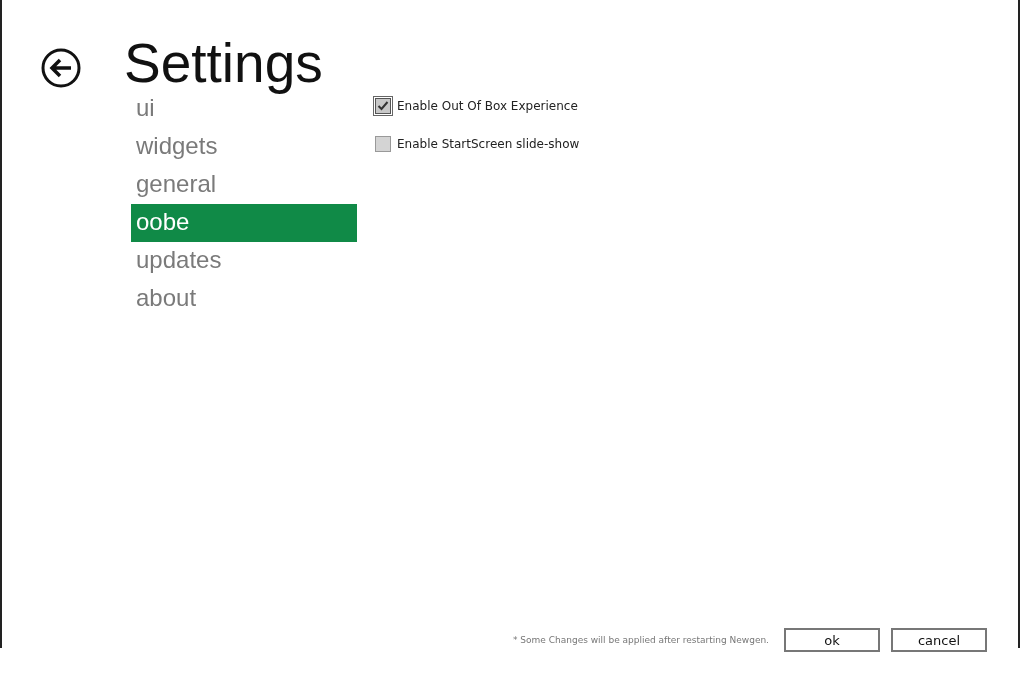 The height and width of the screenshot is (679, 1020). I want to click on nav-item: oobe, so click(244, 223).